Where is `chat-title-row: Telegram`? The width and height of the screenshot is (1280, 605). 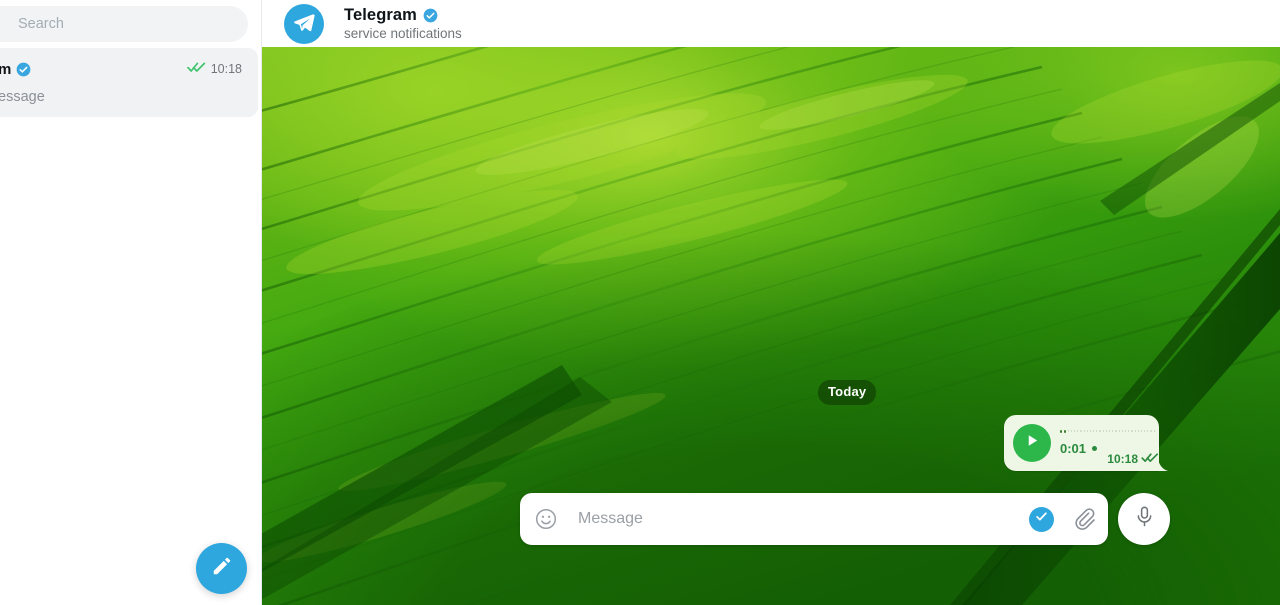
chat-title-row: Telegram is located at coordinates (403, 15).